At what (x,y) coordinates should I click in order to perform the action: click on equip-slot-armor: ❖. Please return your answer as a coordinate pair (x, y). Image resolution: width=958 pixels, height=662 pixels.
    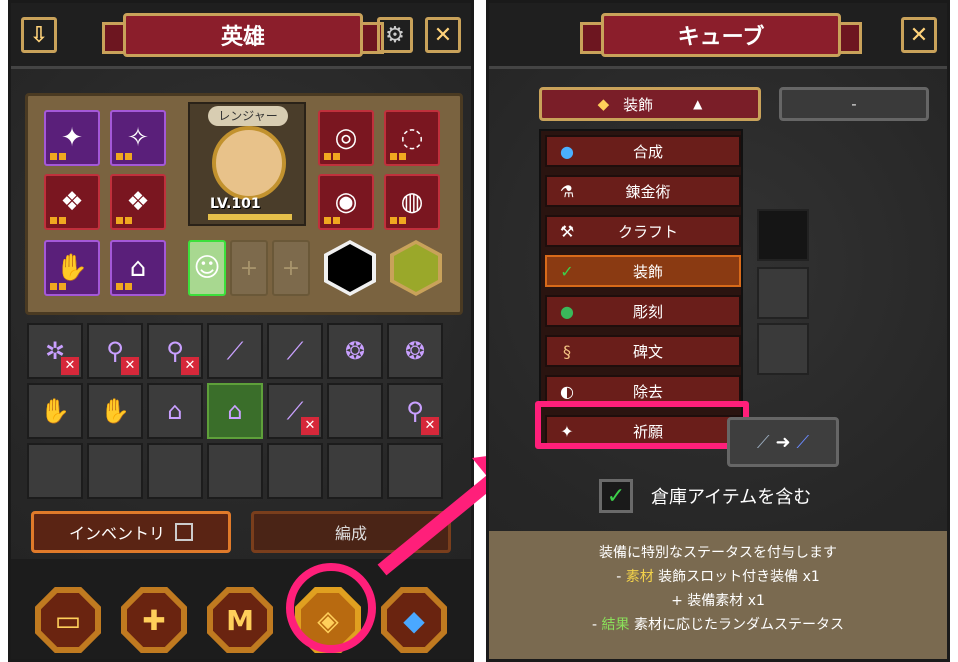
    Looking at the image, I should click on (72, 202).